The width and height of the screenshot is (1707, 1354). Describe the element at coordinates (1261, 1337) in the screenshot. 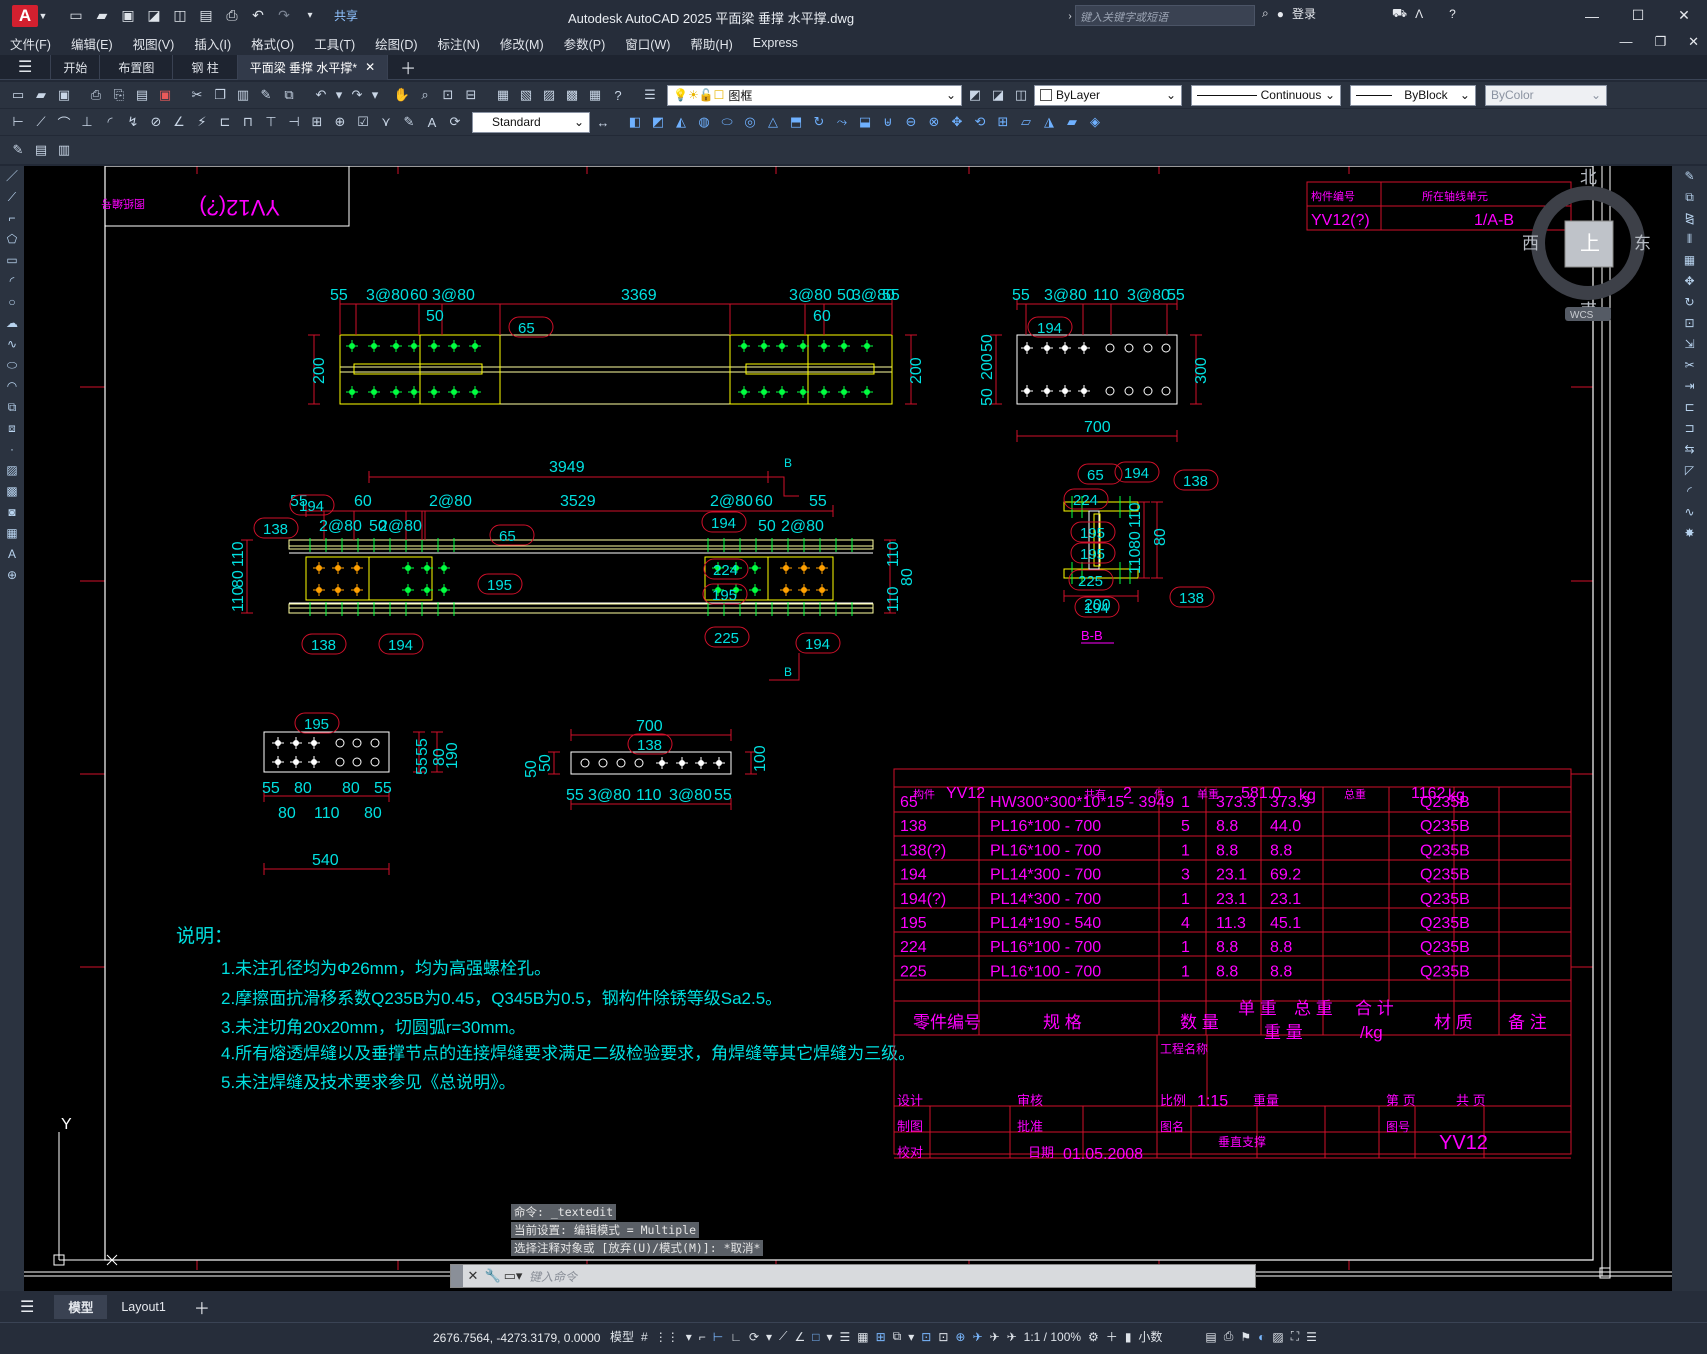

I see `hardware-accel-icon: ◐` at that location.